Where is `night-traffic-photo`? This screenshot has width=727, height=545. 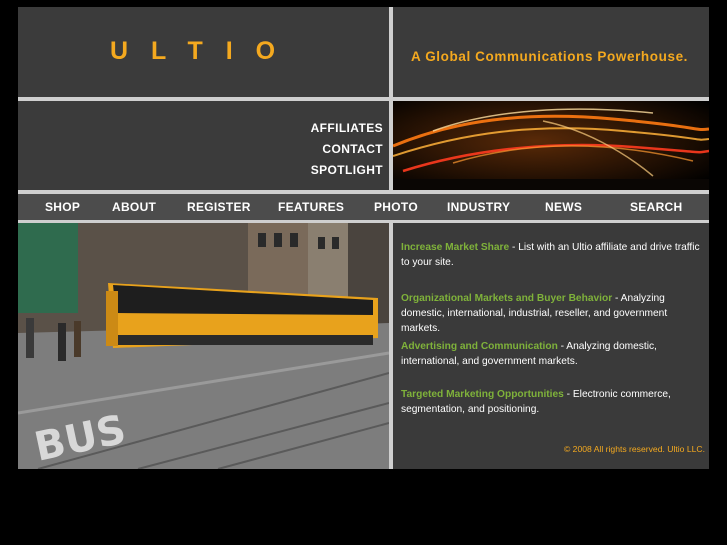
night-traffic-photo is located at coordinates (551, 145).